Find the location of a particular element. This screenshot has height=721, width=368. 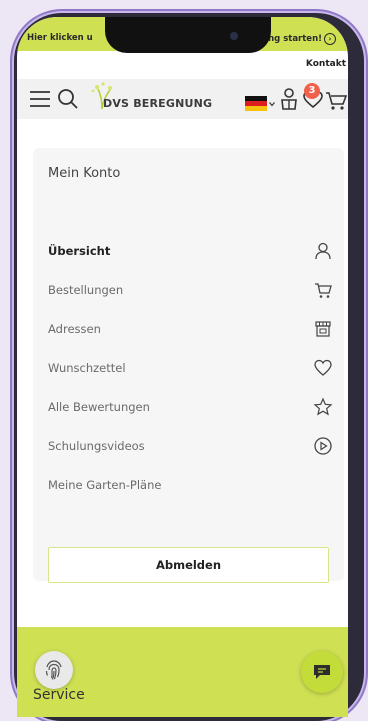

play-icon is located at coordinates (323, 446).